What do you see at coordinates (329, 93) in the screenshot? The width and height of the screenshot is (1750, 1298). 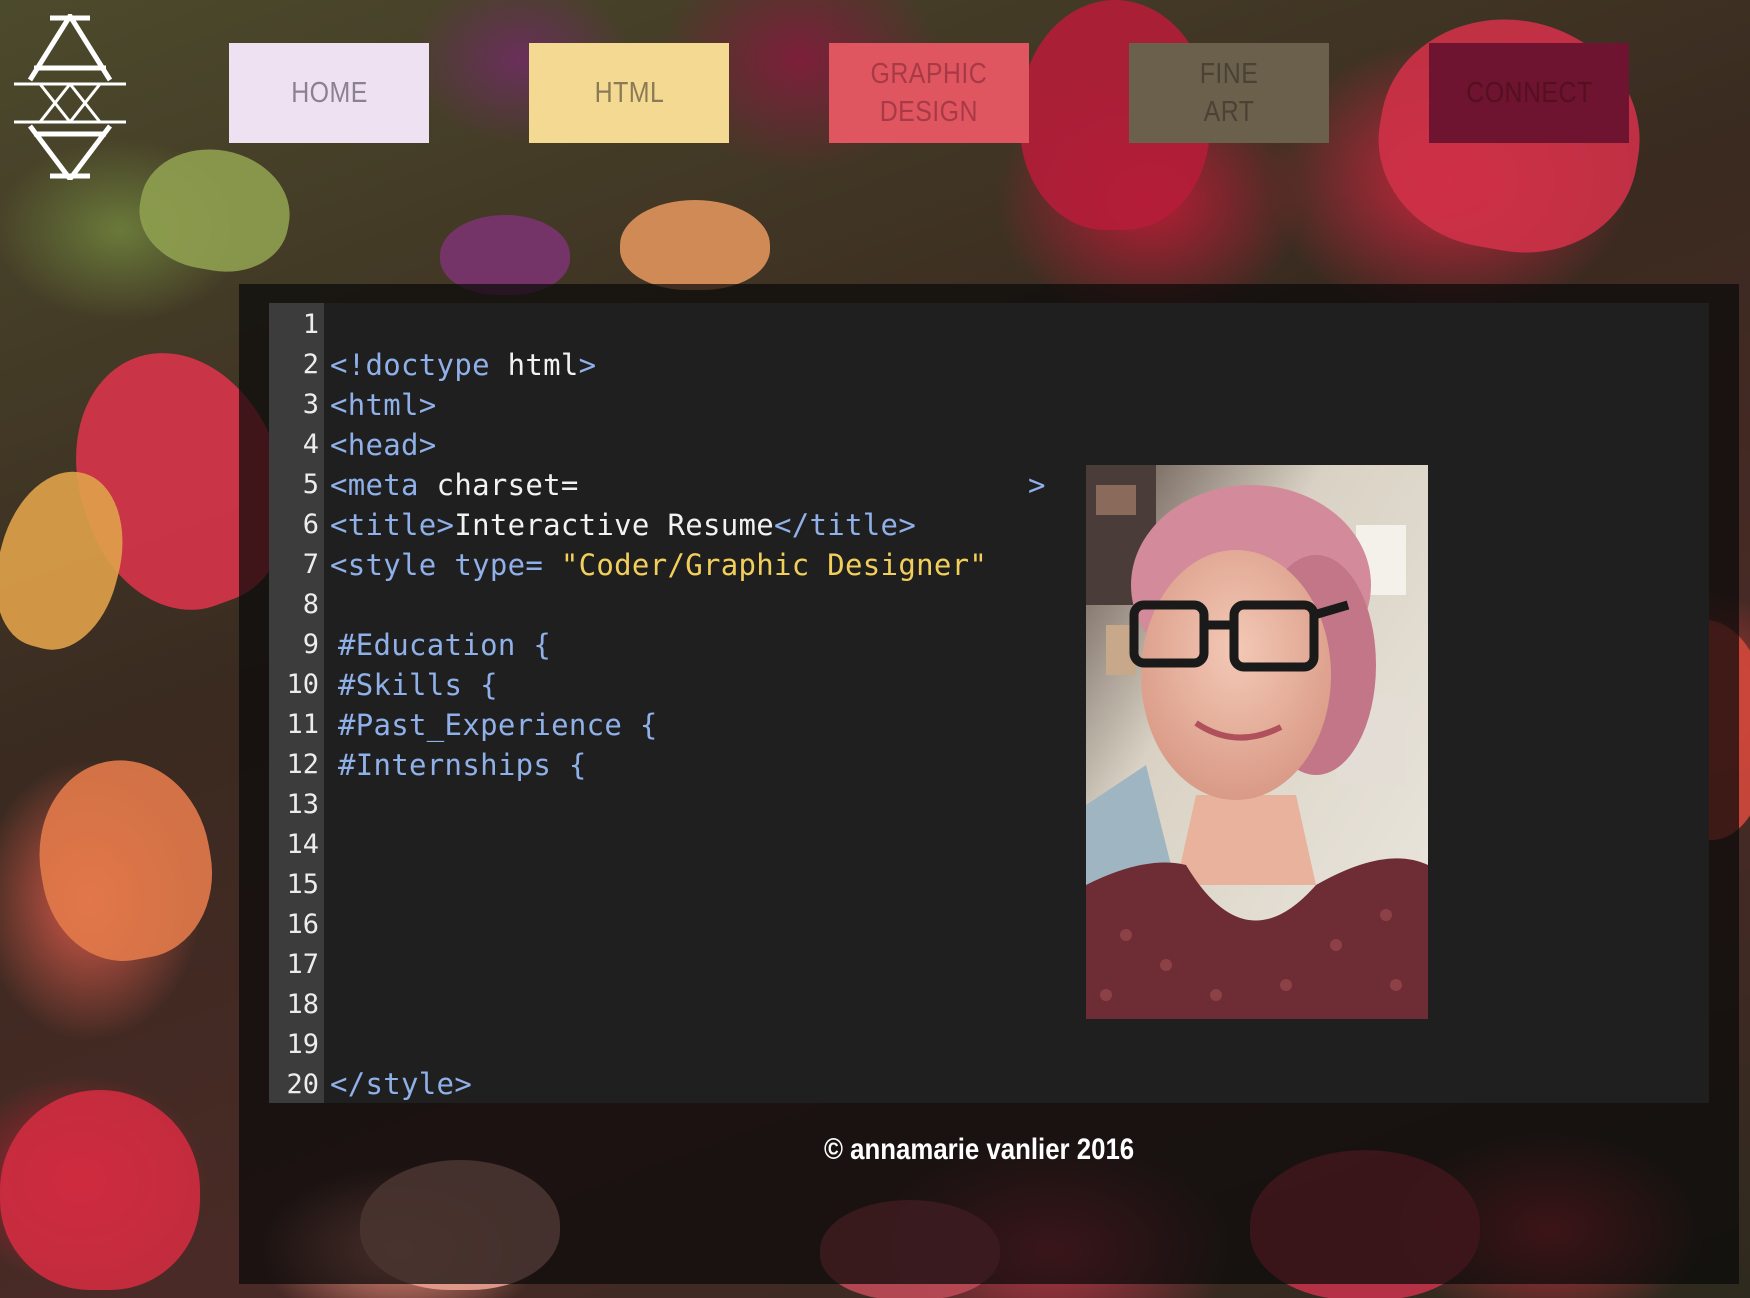 I see `nav-home-button: HOME` at bounding box center [329, 93].